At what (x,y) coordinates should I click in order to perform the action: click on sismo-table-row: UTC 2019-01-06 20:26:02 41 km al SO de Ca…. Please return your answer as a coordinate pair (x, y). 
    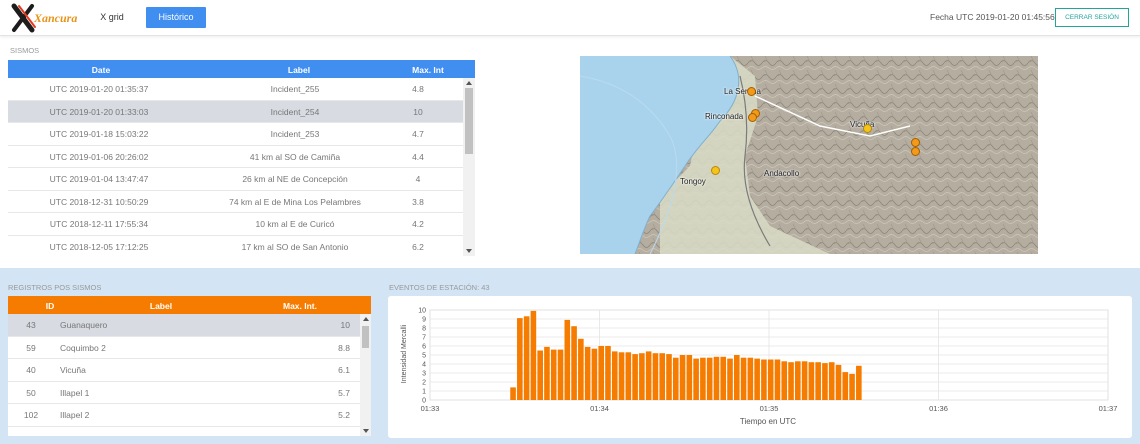
    Looking at the image, I should click on (235, 157).